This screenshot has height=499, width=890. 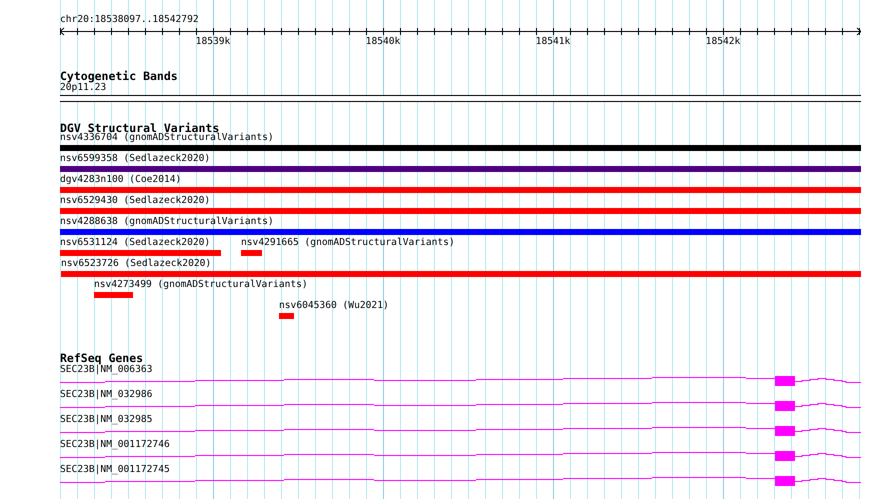 What do you see at coordinates (167, 222) in the screenshot?
I see `variant-label: nsv4288638 (gnomADStructuralVariants)` at bounding box center [167, 222].